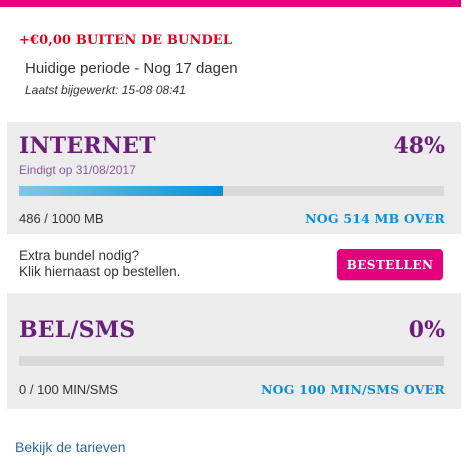 The height and width of the screenshot is (460, 469). What do you see at coordinates (77, 330) in the screenshot?
I see `bel-sms-title: BEL/SMS` at bounding box center [77, 330].